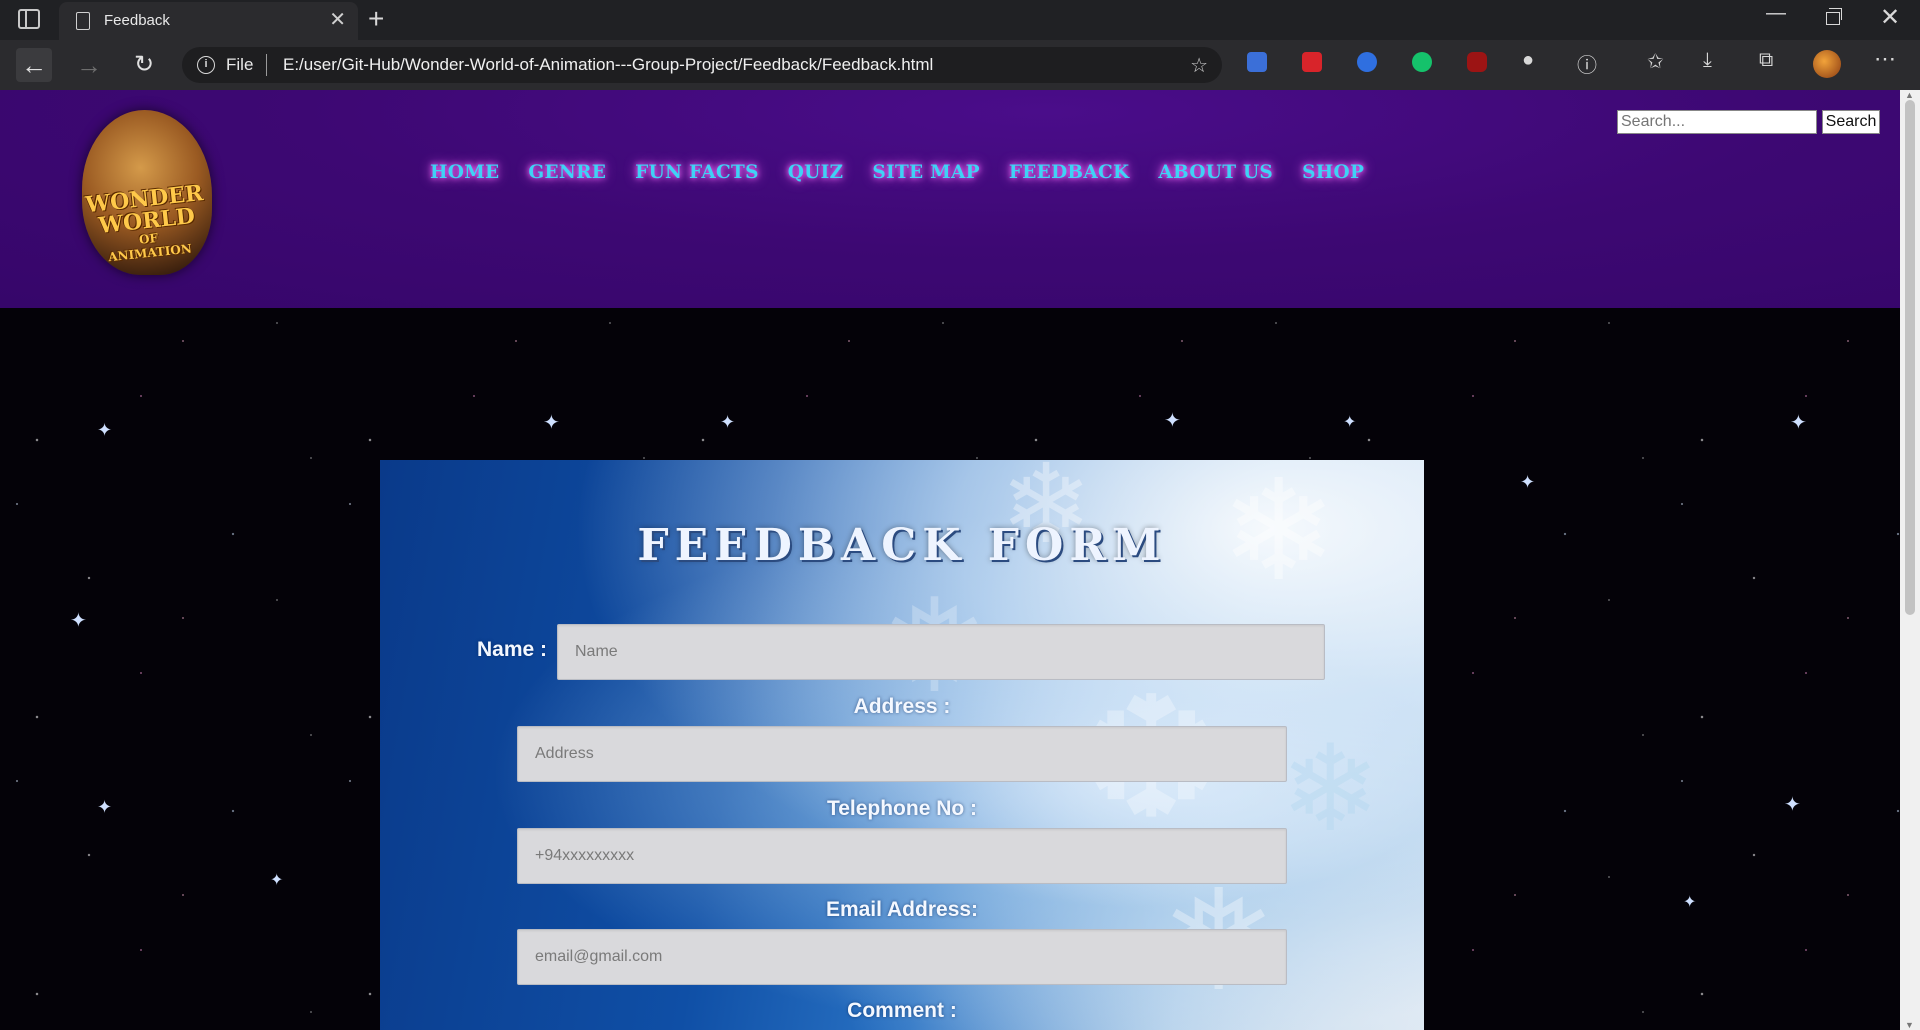 The height and width of the screenshot is (1030, 1920). What do you see at coordinates (1069, 172) in the screenshot?
I see `nav-feedback: FEEDBACK` at bounding box center [1069, 172].